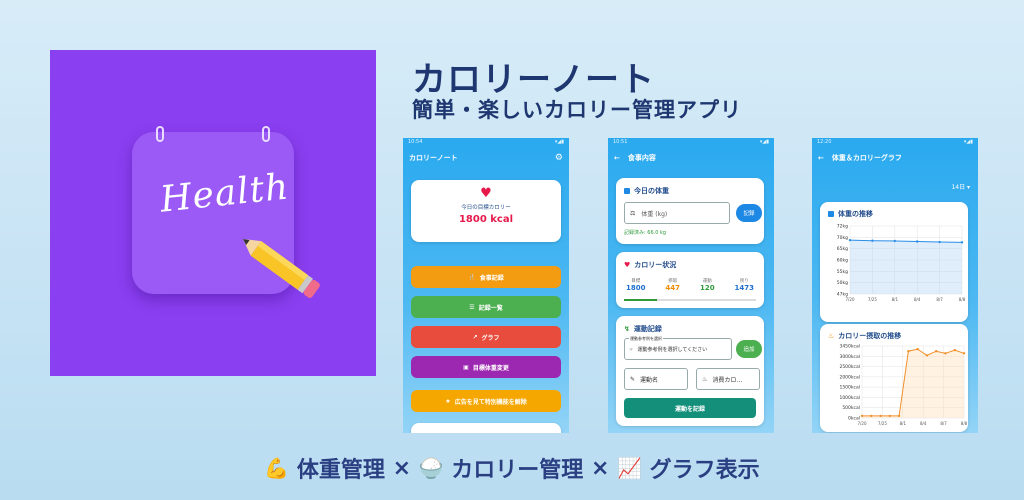 Image resolution: width=1024 pixels, height=500 pixels. What do you see at coordinates (475, 337) in the screenshot?
I see `graph-icon: ↗` at bounding box center [475, 337].